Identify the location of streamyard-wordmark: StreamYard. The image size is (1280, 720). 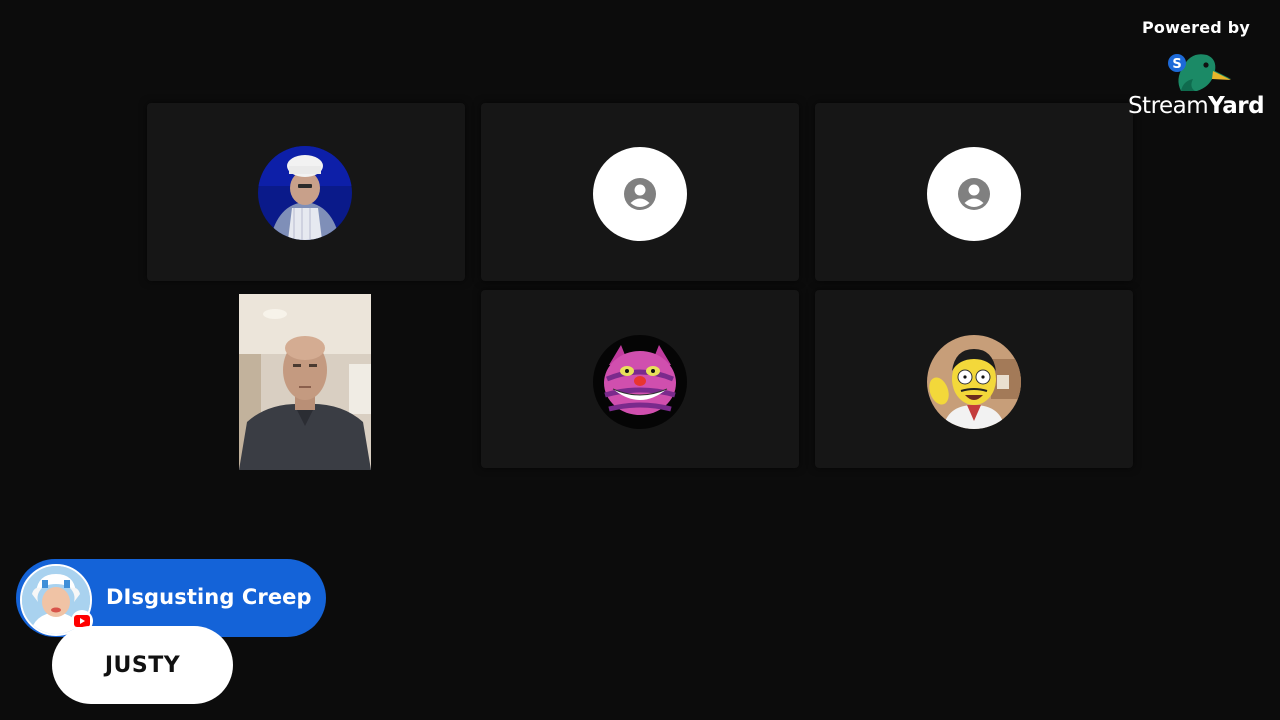
(1196, 106).